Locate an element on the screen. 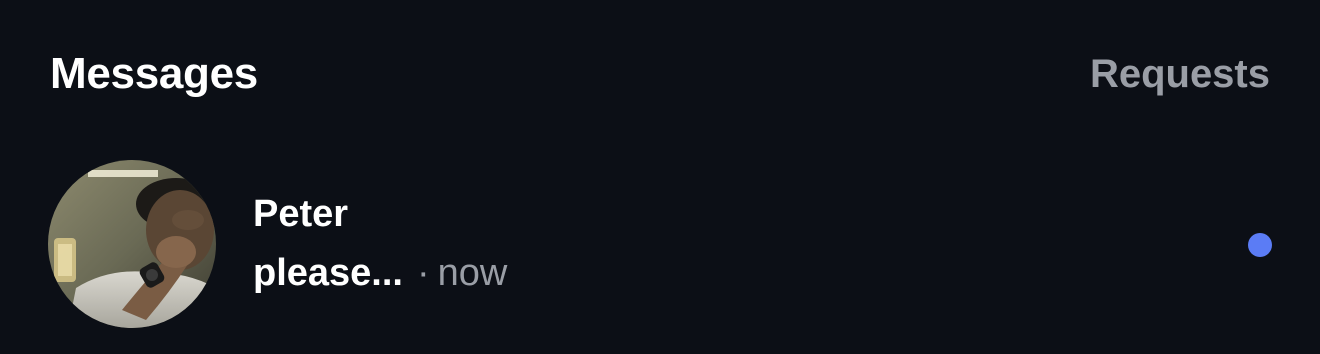 This screenshot has width=1320, height=354. profile-photo-icon is located at coordinates (132, 244).